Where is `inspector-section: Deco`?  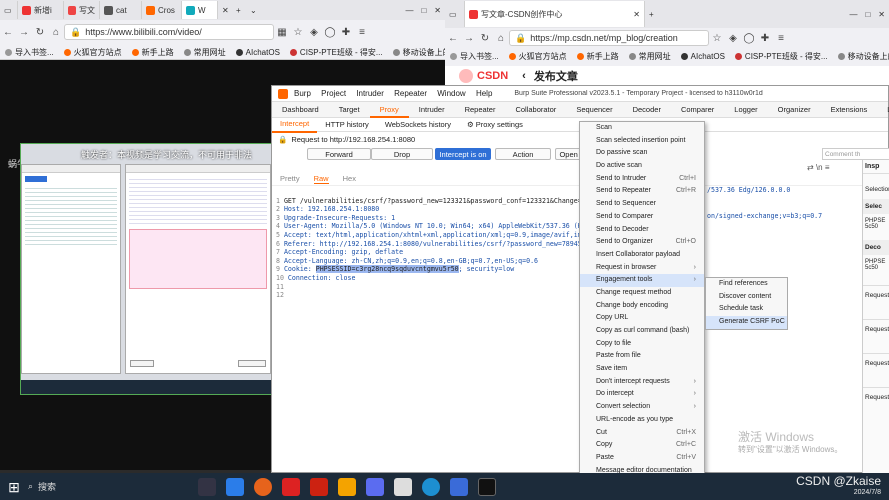 inspector-section: Deco is located at coordinates (876, 247).